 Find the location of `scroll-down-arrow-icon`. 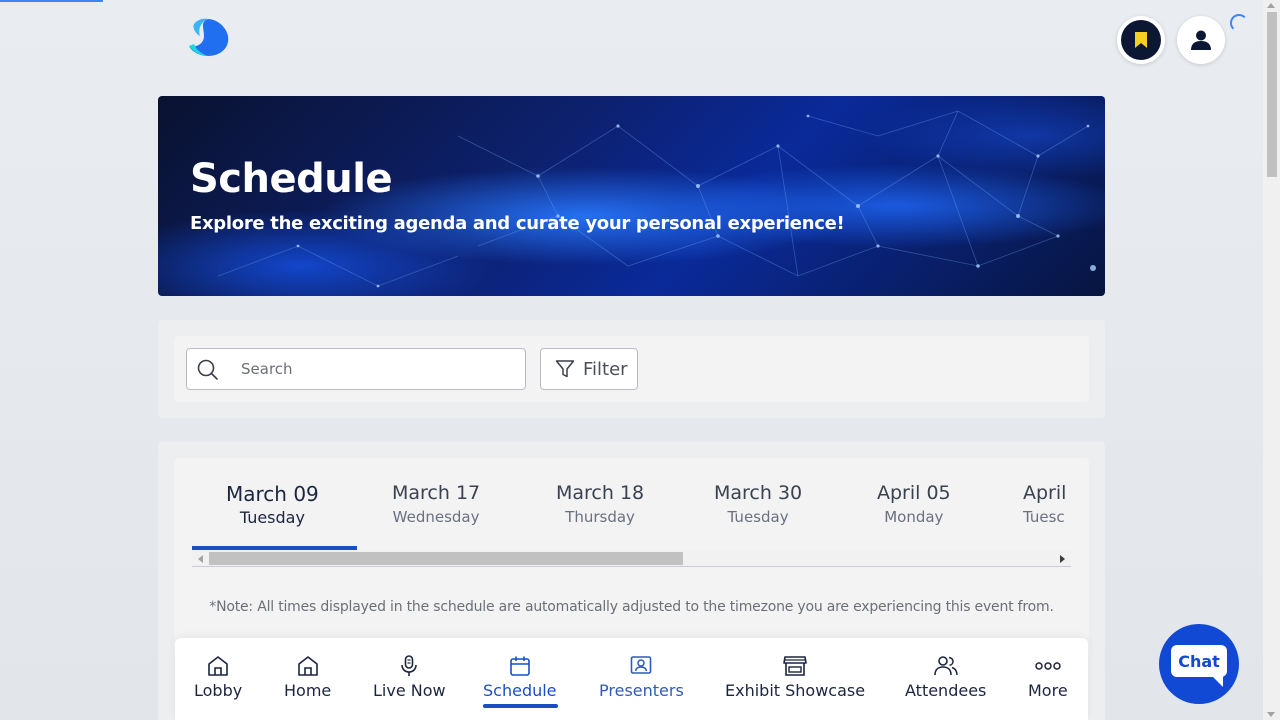

scroll-down-arrow-icon is located at coordinates (1271, 714).